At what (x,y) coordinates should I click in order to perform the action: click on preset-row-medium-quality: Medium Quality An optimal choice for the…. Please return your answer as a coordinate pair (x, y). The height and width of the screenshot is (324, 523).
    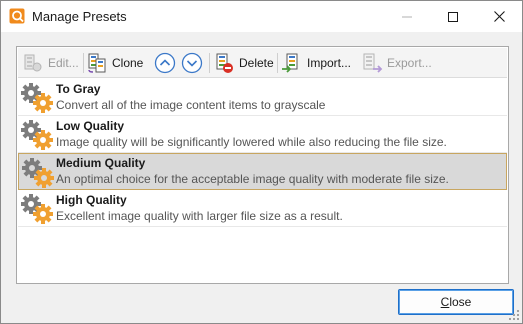
    Looking at the image, I should click on (262, 171).